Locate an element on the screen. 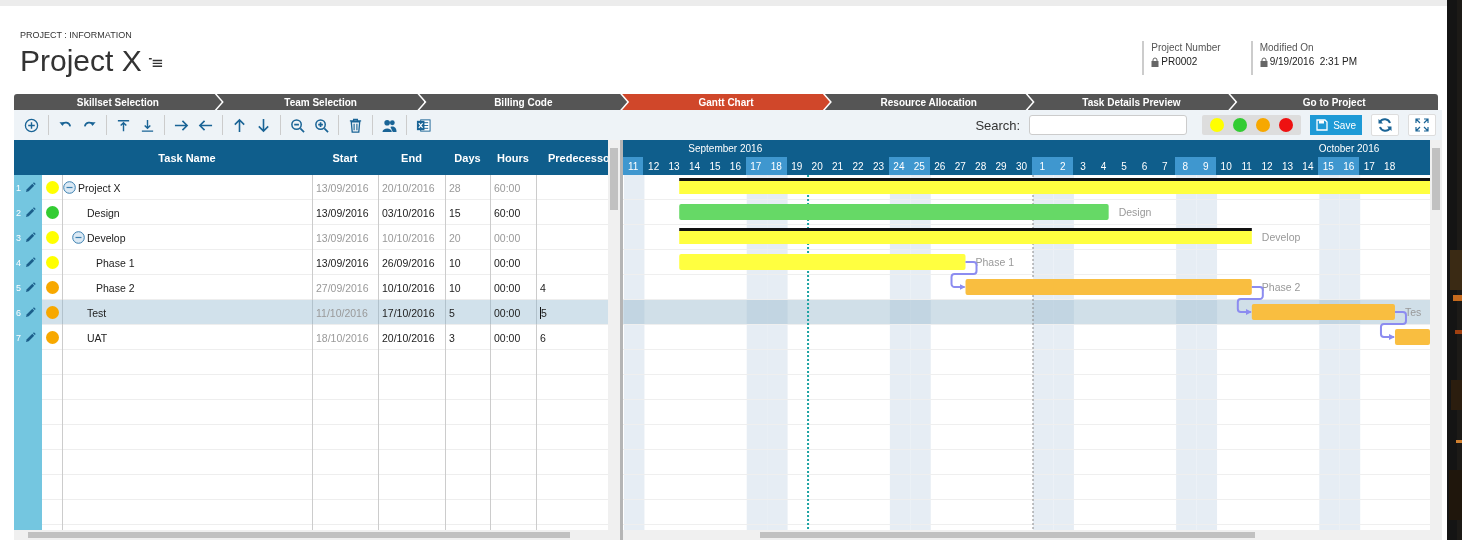  column-header: Predecesso is located at coordinates (572, 157).